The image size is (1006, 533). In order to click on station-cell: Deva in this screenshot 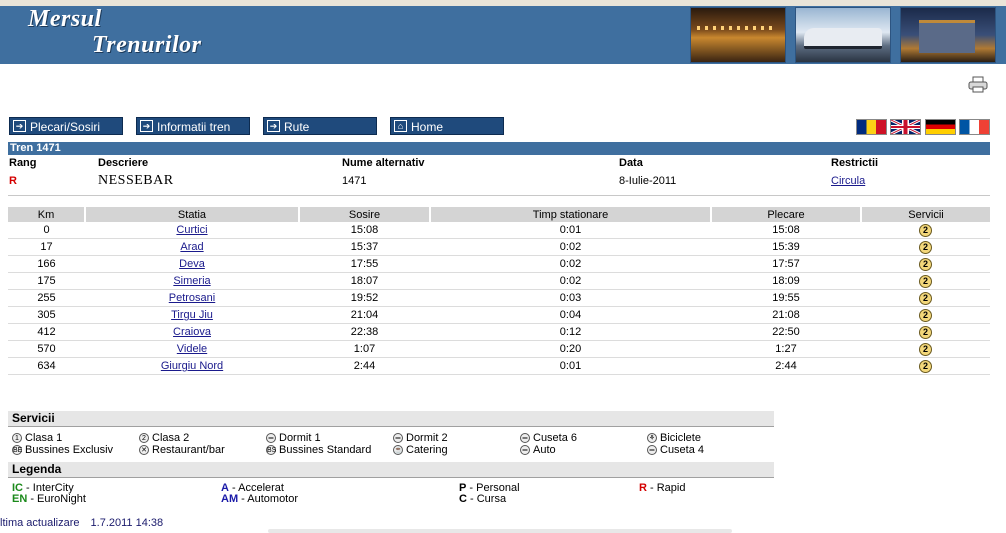, I will do `click(192, 264)`.